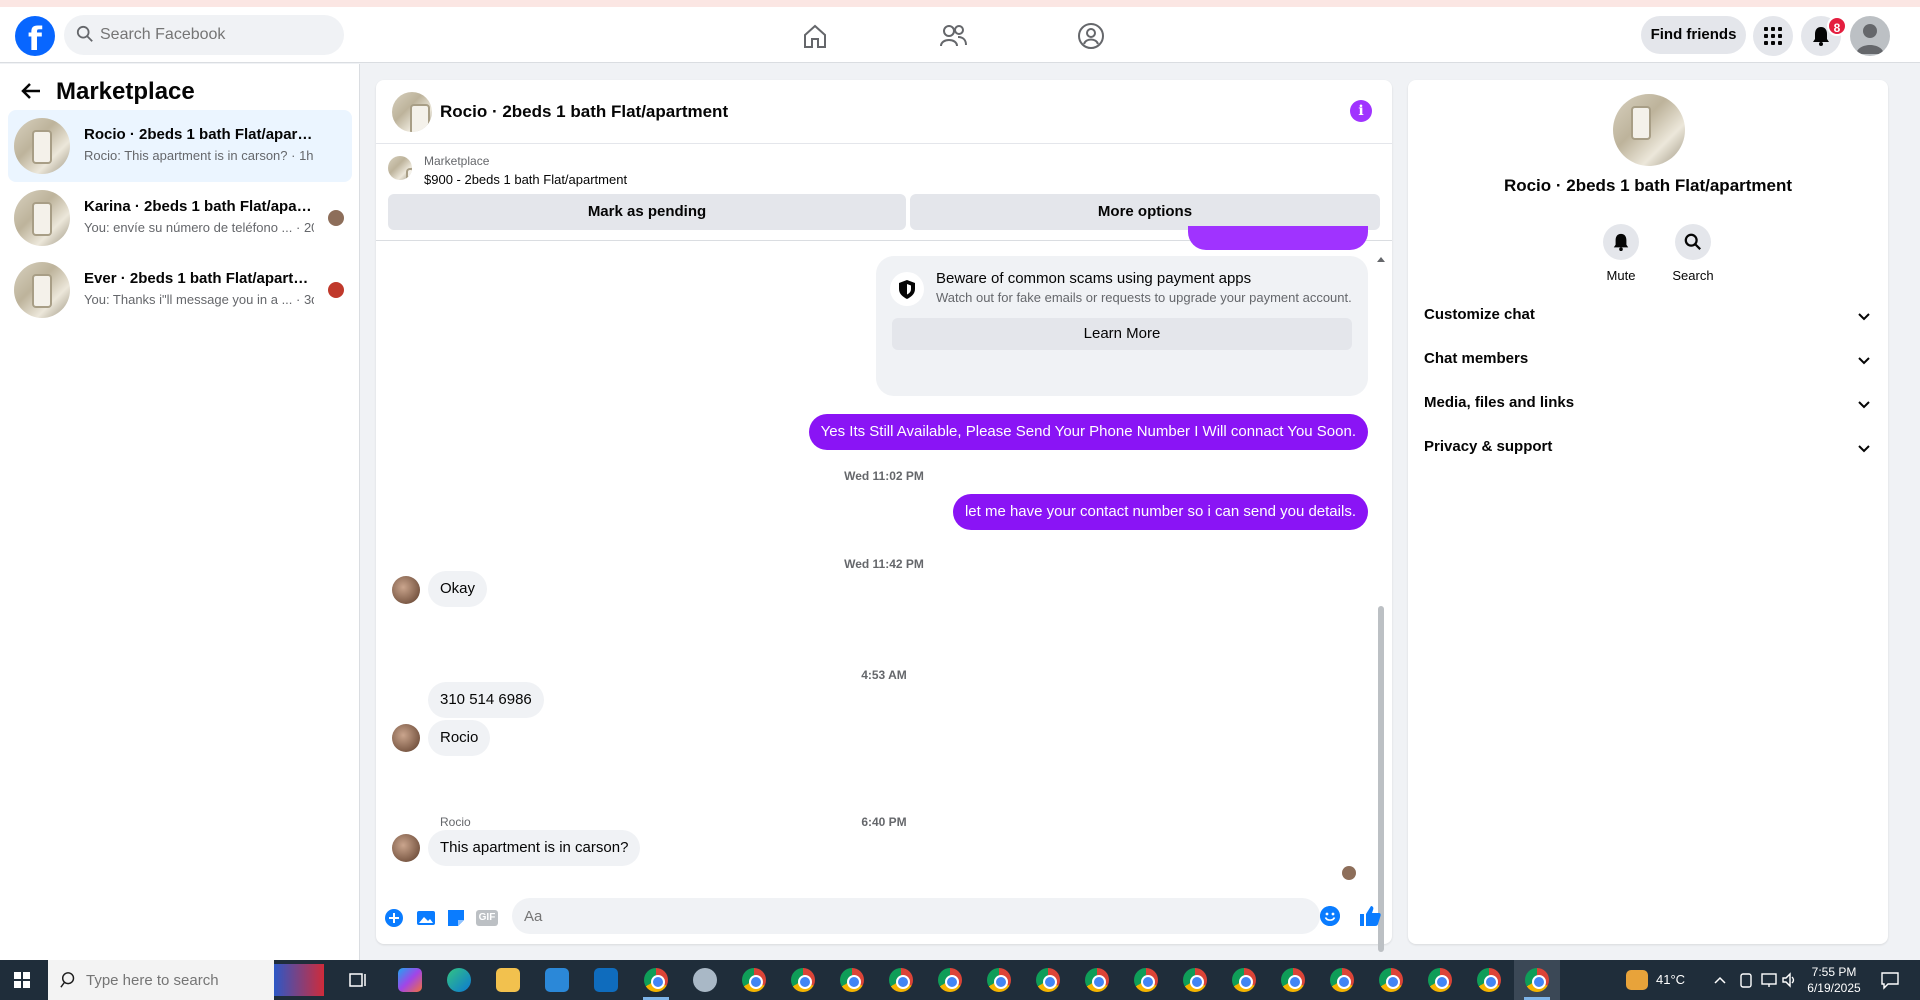 The image size is (1920, 1000). Describe the element at coordinates (705, 980) in the screenshot. I see `app-icon` at that location.